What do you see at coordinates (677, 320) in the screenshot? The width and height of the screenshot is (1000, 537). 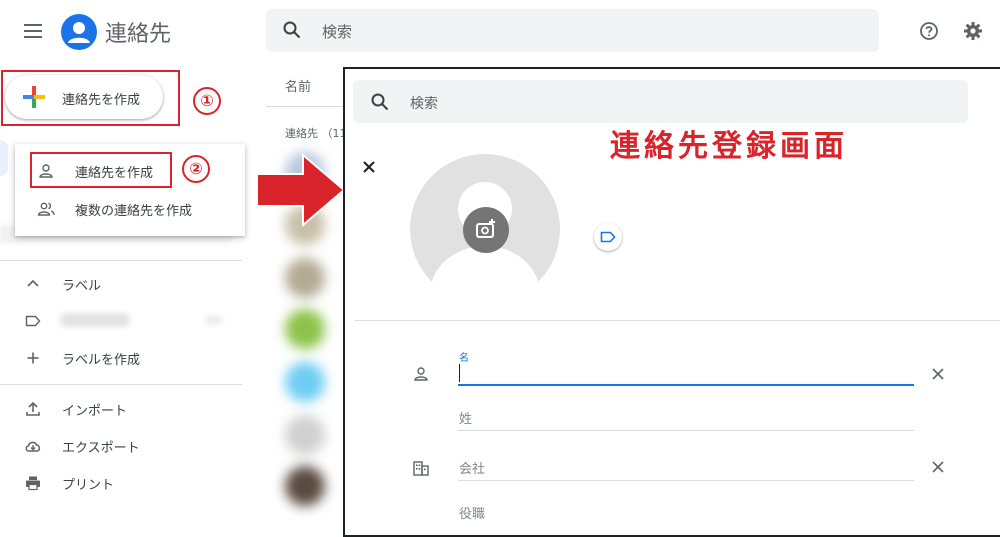 I see `dialog-divider` at bounding box center [677, 320].